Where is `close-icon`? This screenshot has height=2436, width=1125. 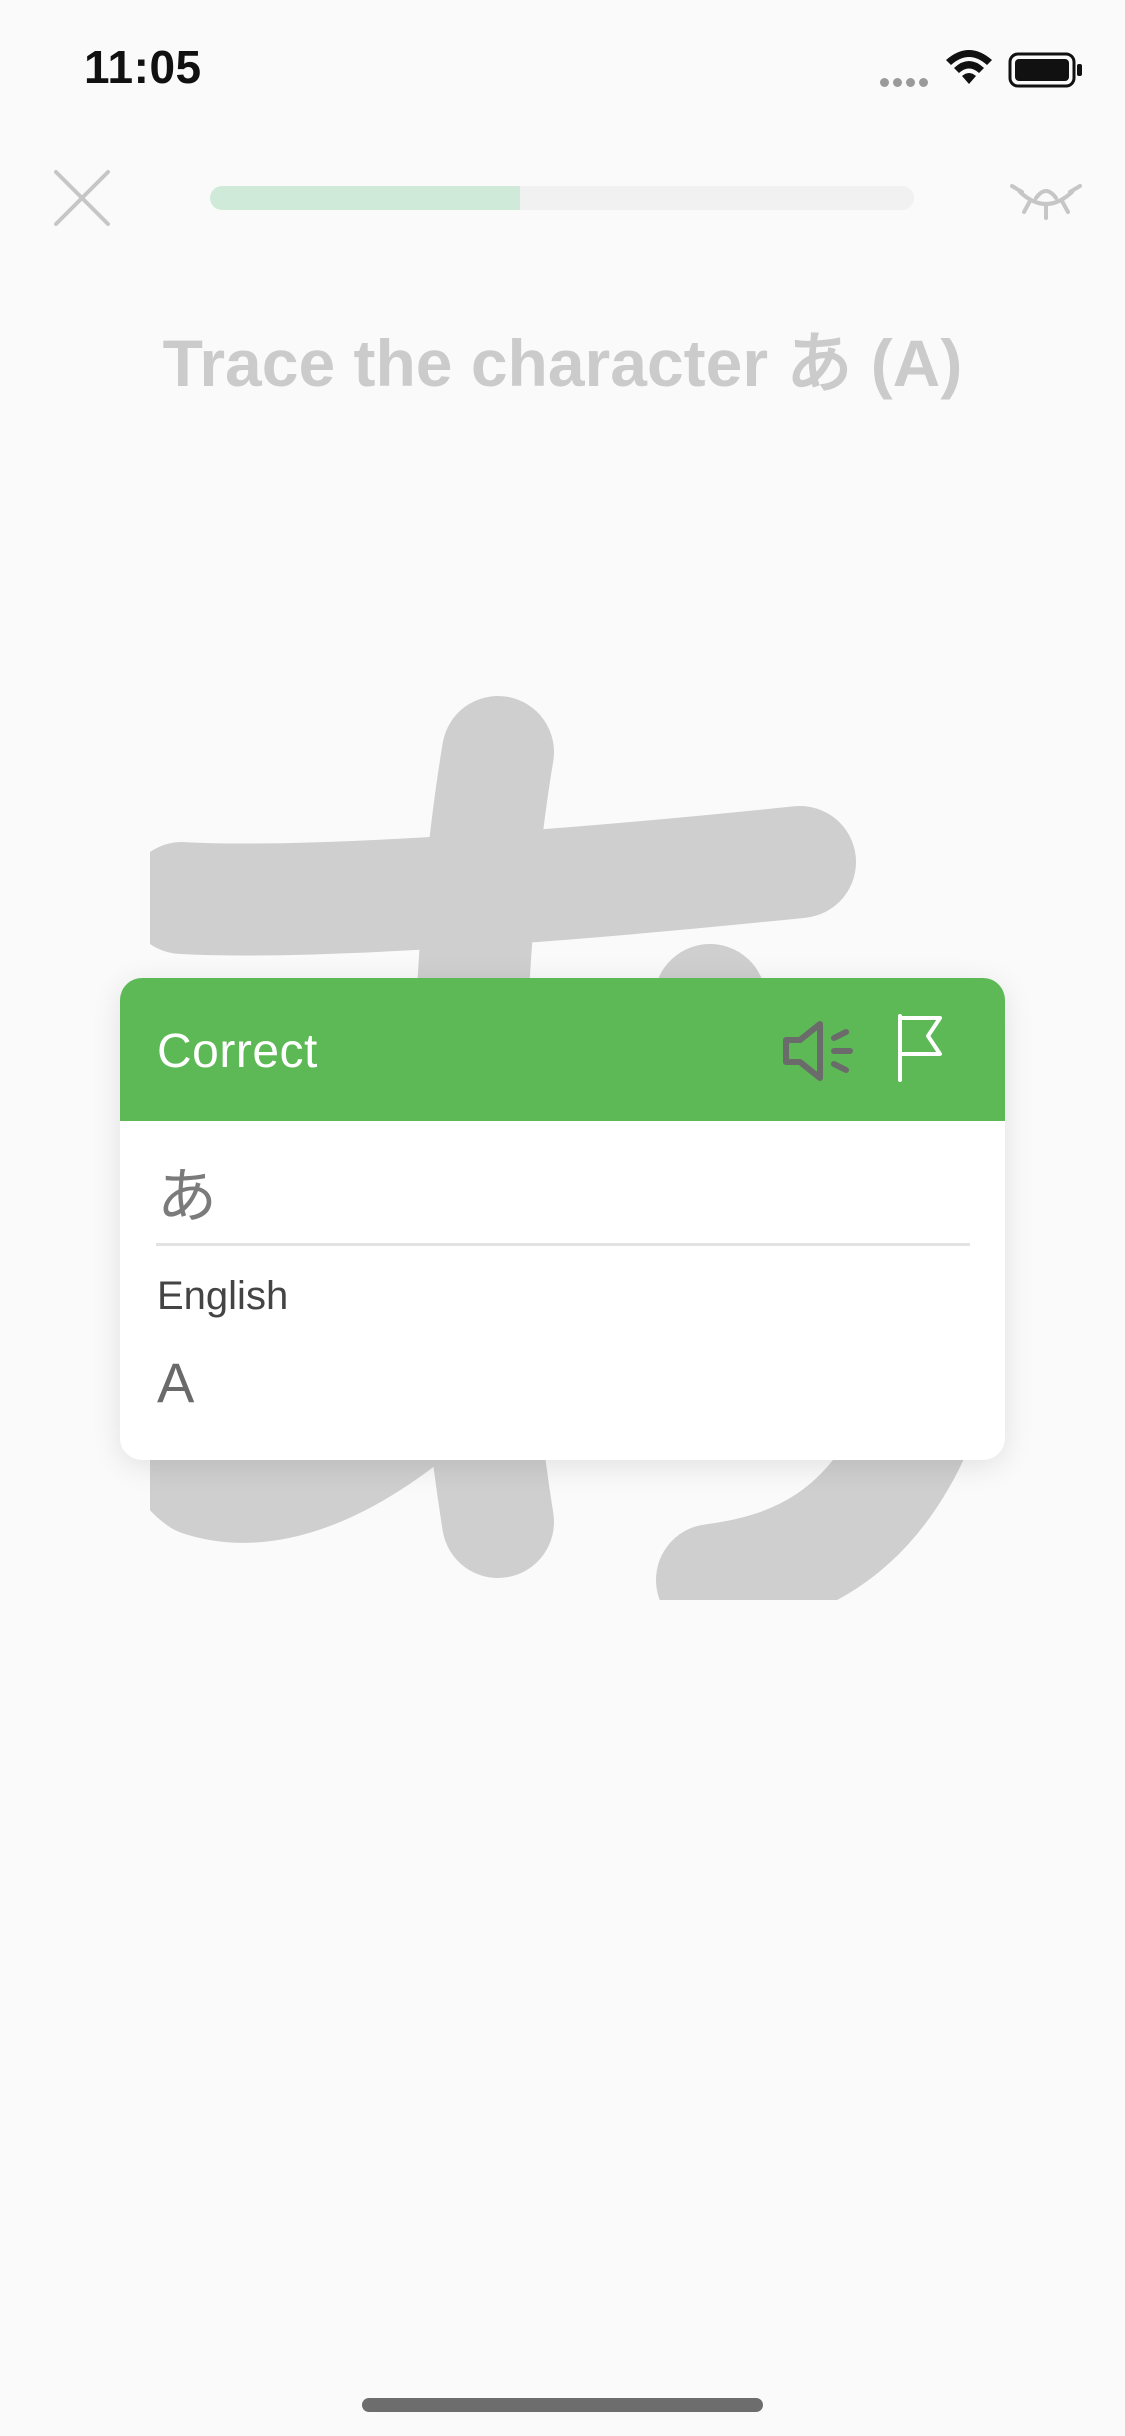
close-icon is located at coordinates (82, 198).